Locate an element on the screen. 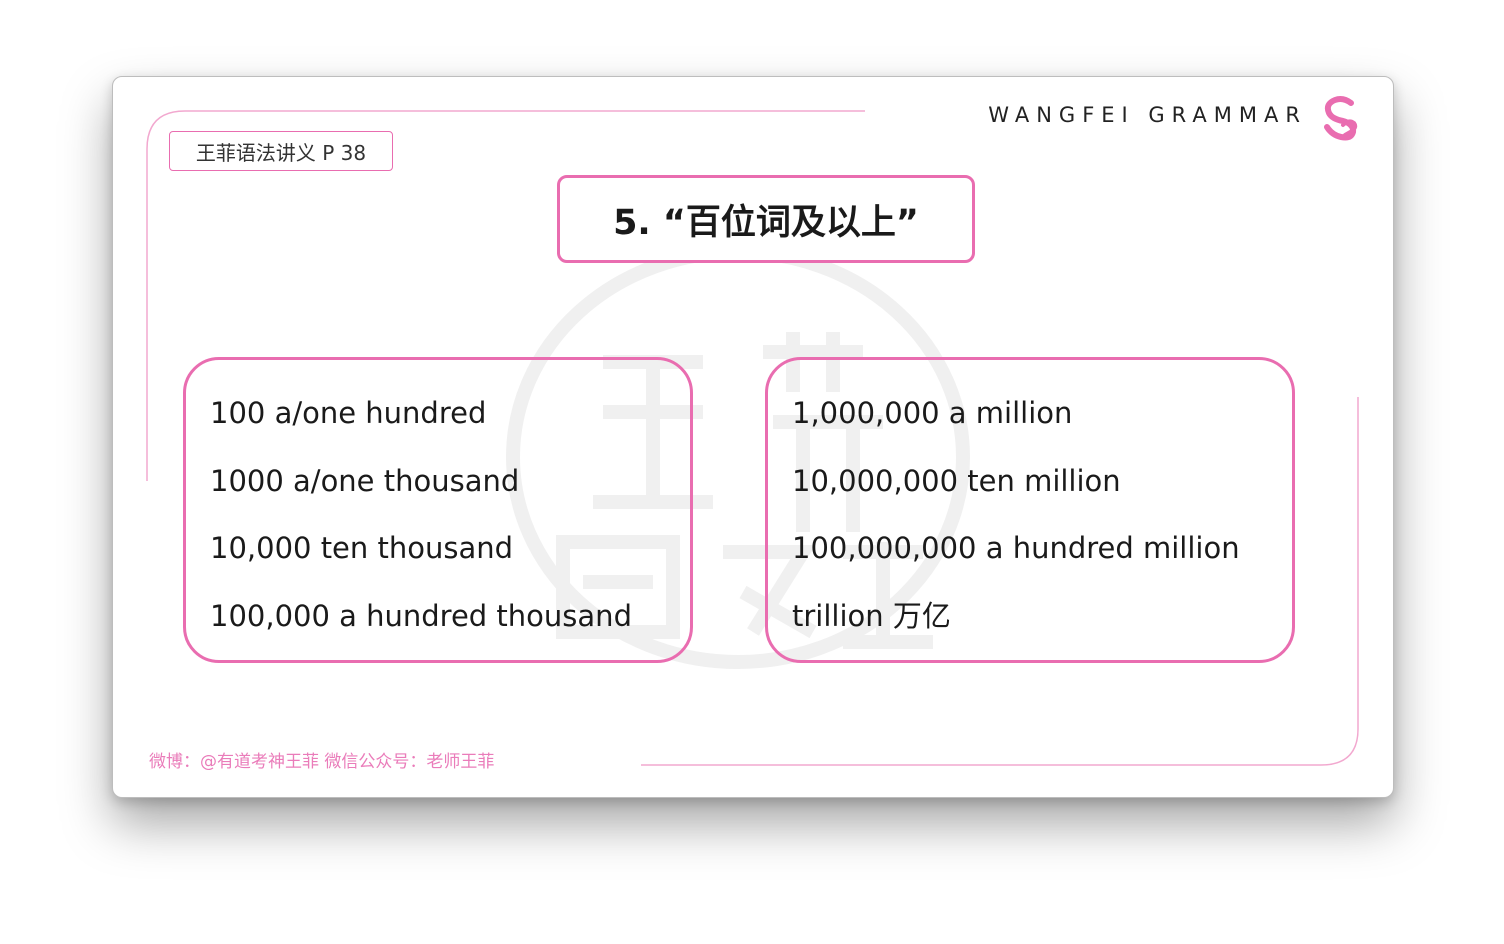  brand-name: WANGFEI GRAMMAR is located at coordinates (1147, 115).